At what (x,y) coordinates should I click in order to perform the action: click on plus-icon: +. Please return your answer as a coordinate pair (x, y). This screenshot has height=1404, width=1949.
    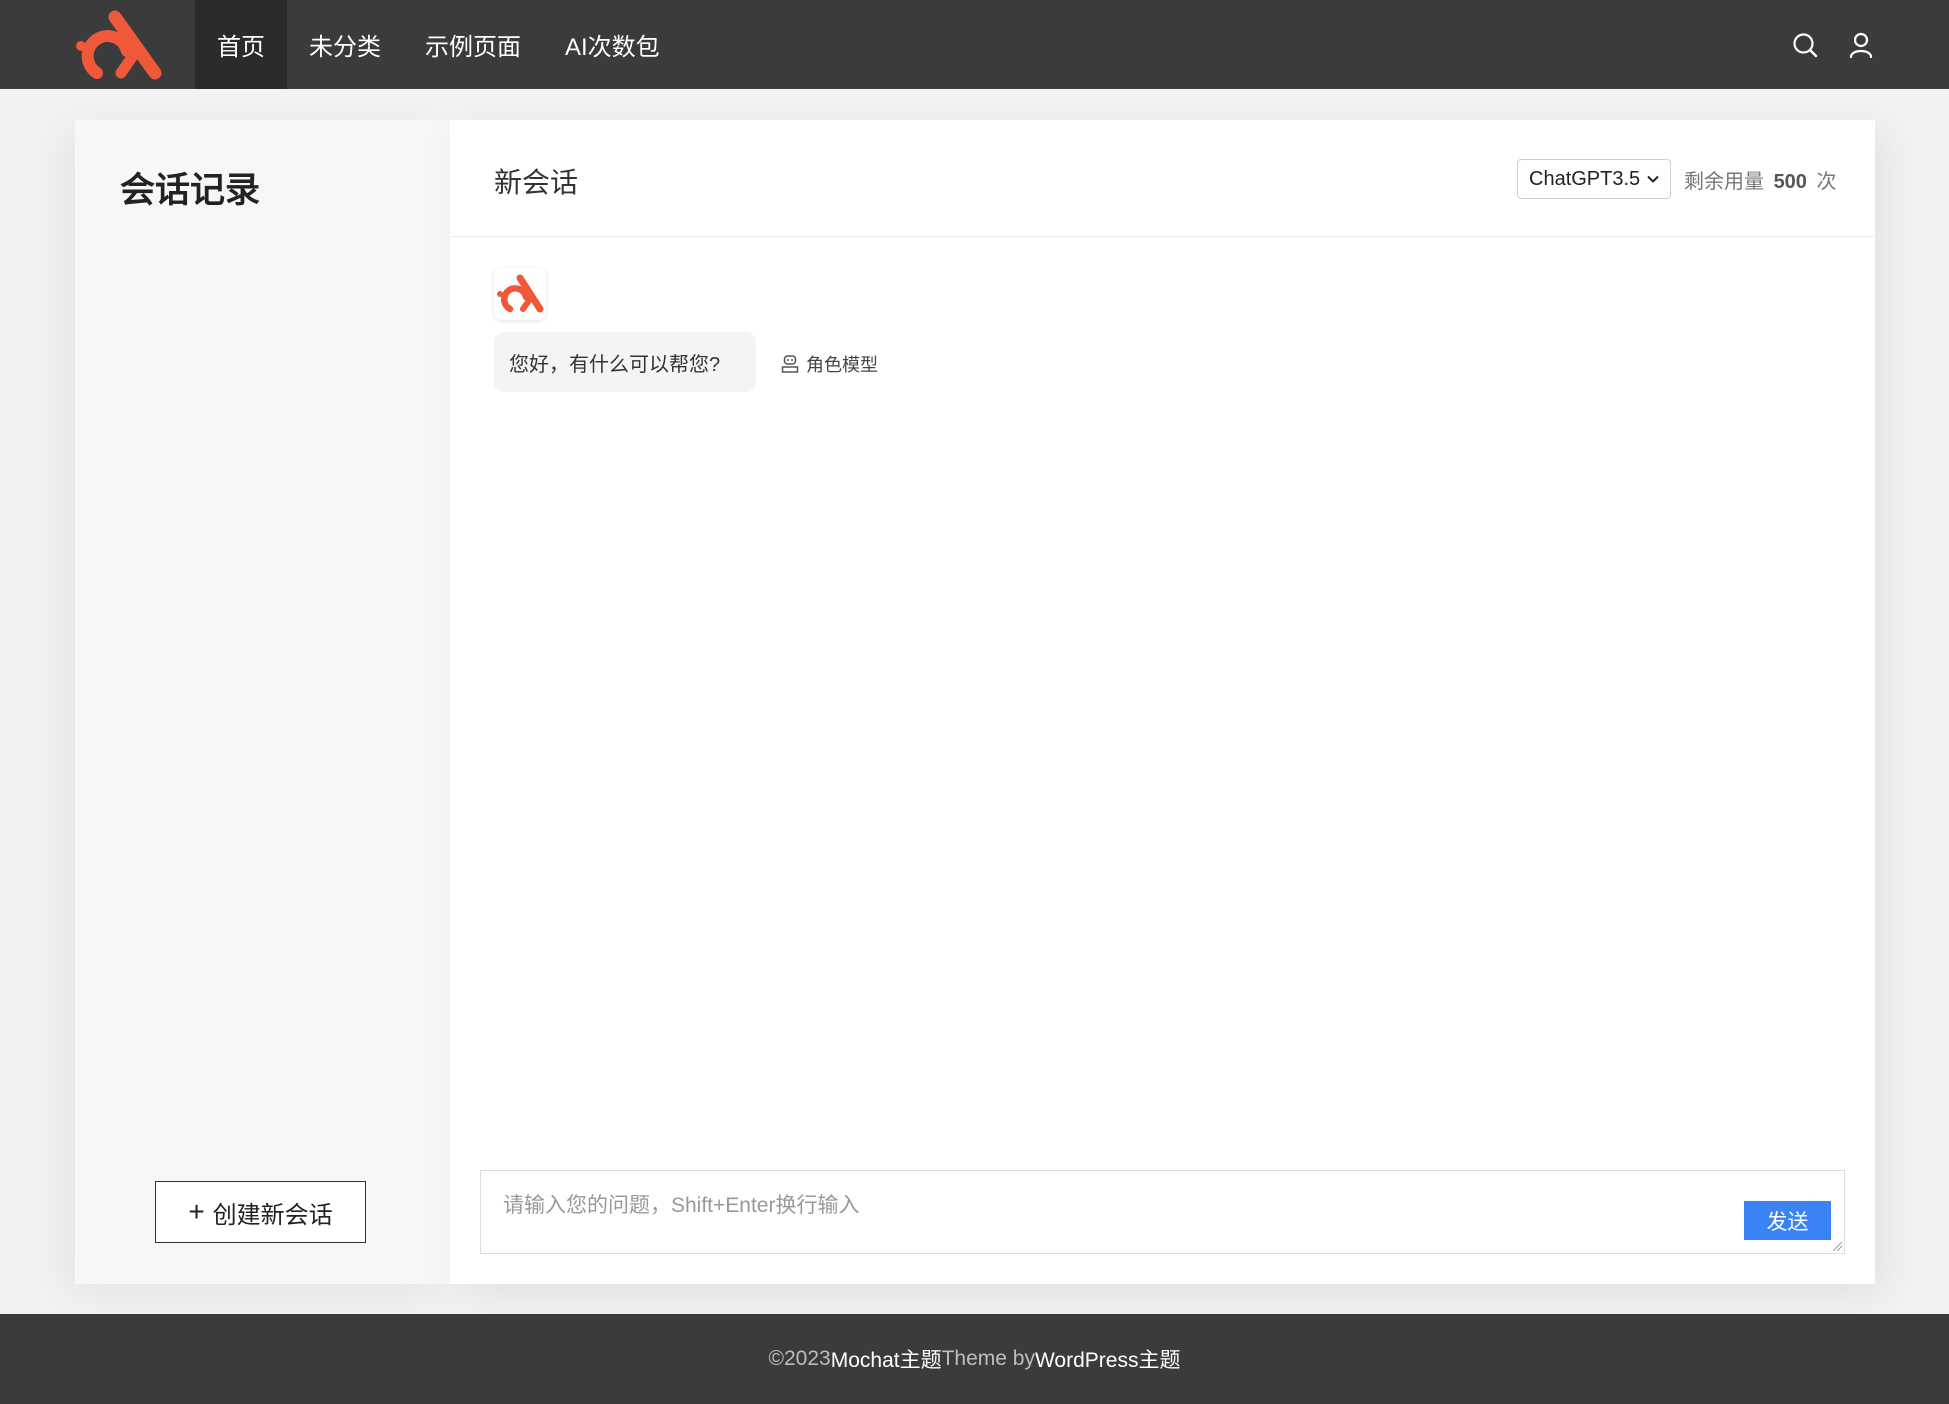
    Looking at the image, I should click on (196, 1211).